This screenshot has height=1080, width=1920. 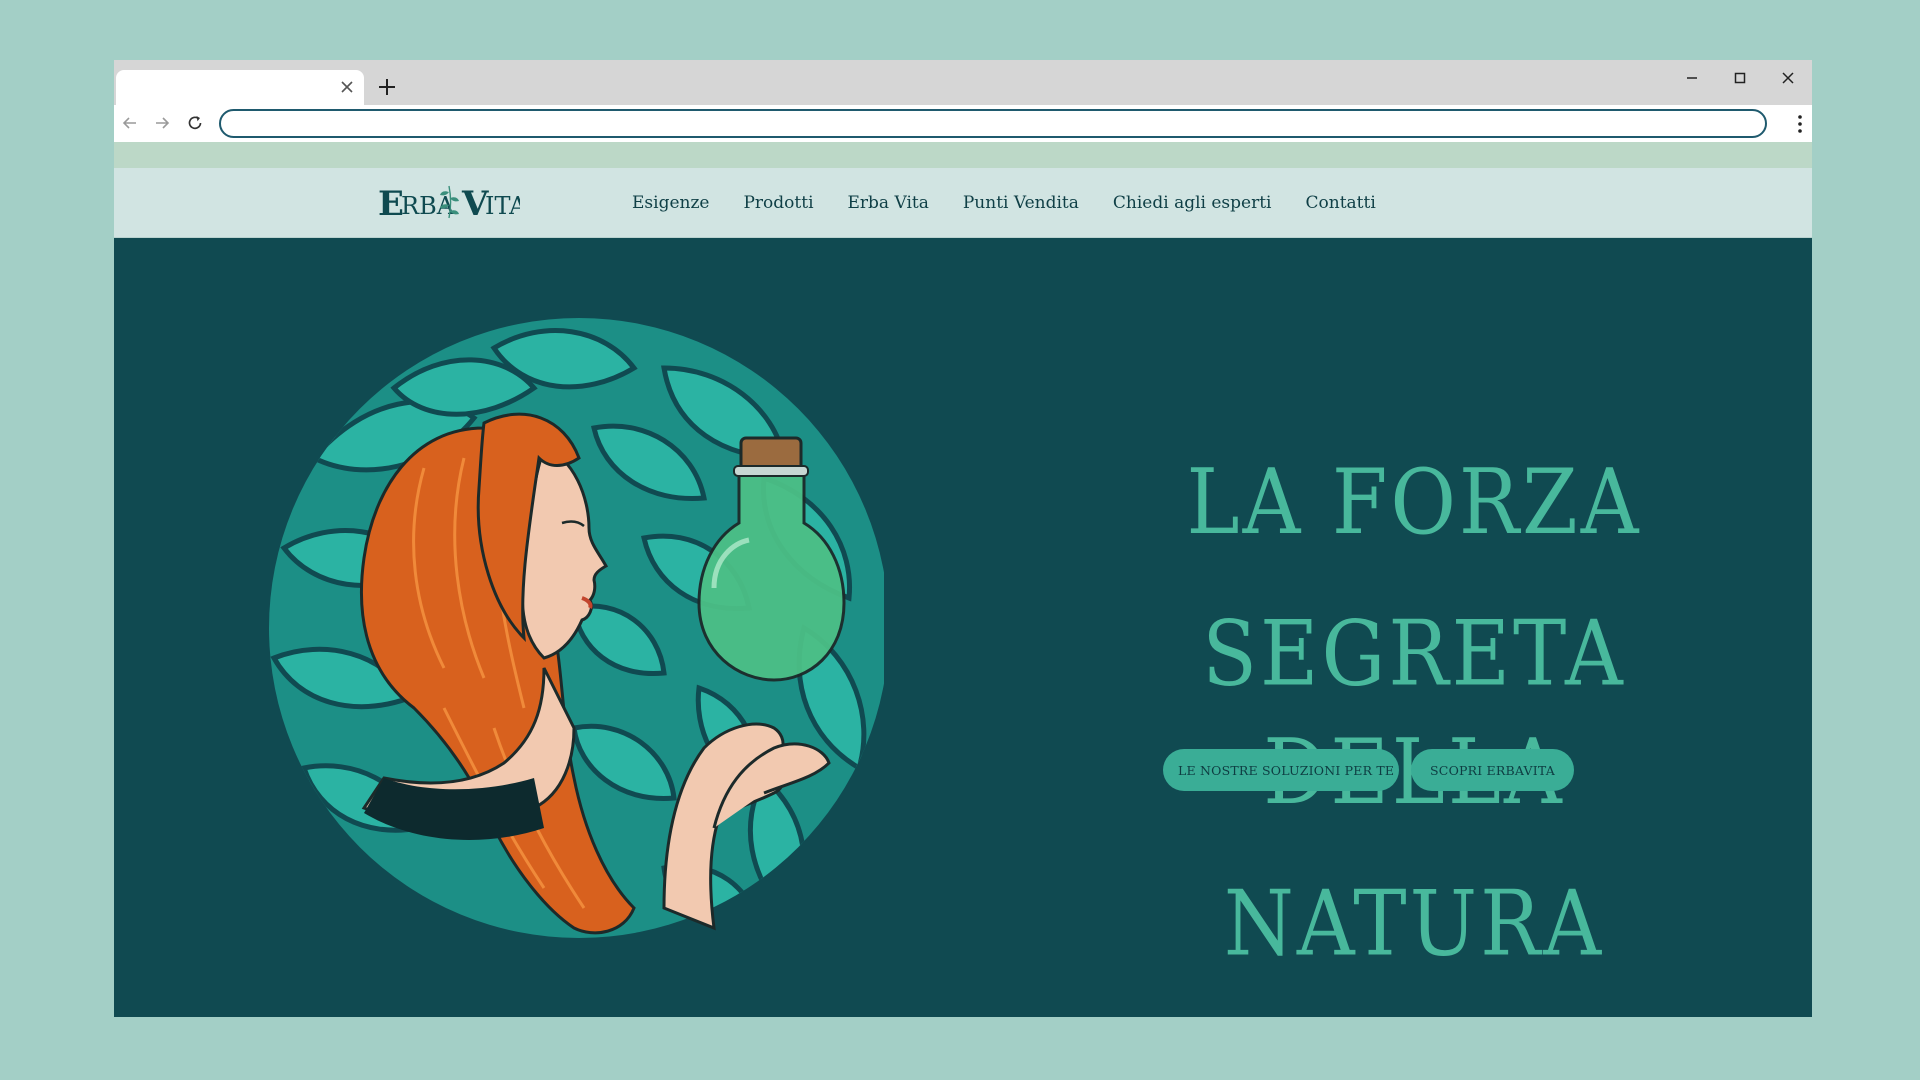 I want to click on reload-icon, so click(x=195, y=123).